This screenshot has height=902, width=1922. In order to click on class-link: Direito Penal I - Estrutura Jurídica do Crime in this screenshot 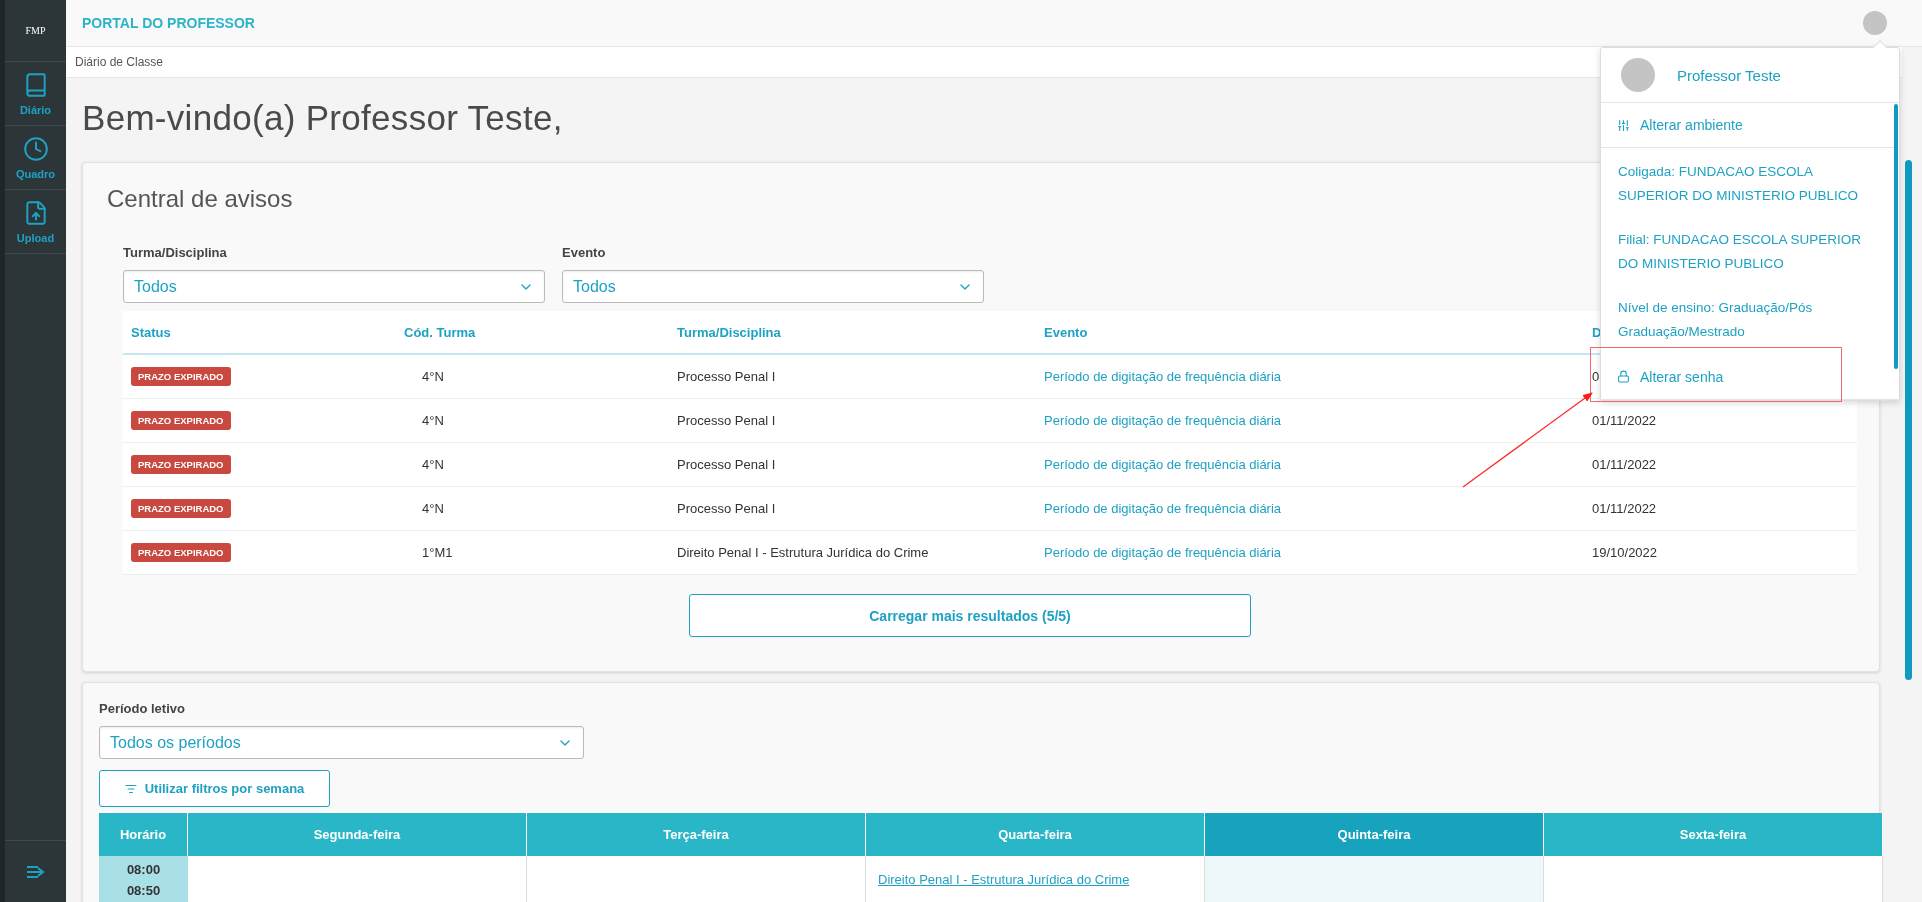, I will do `click(1004, 879)`.